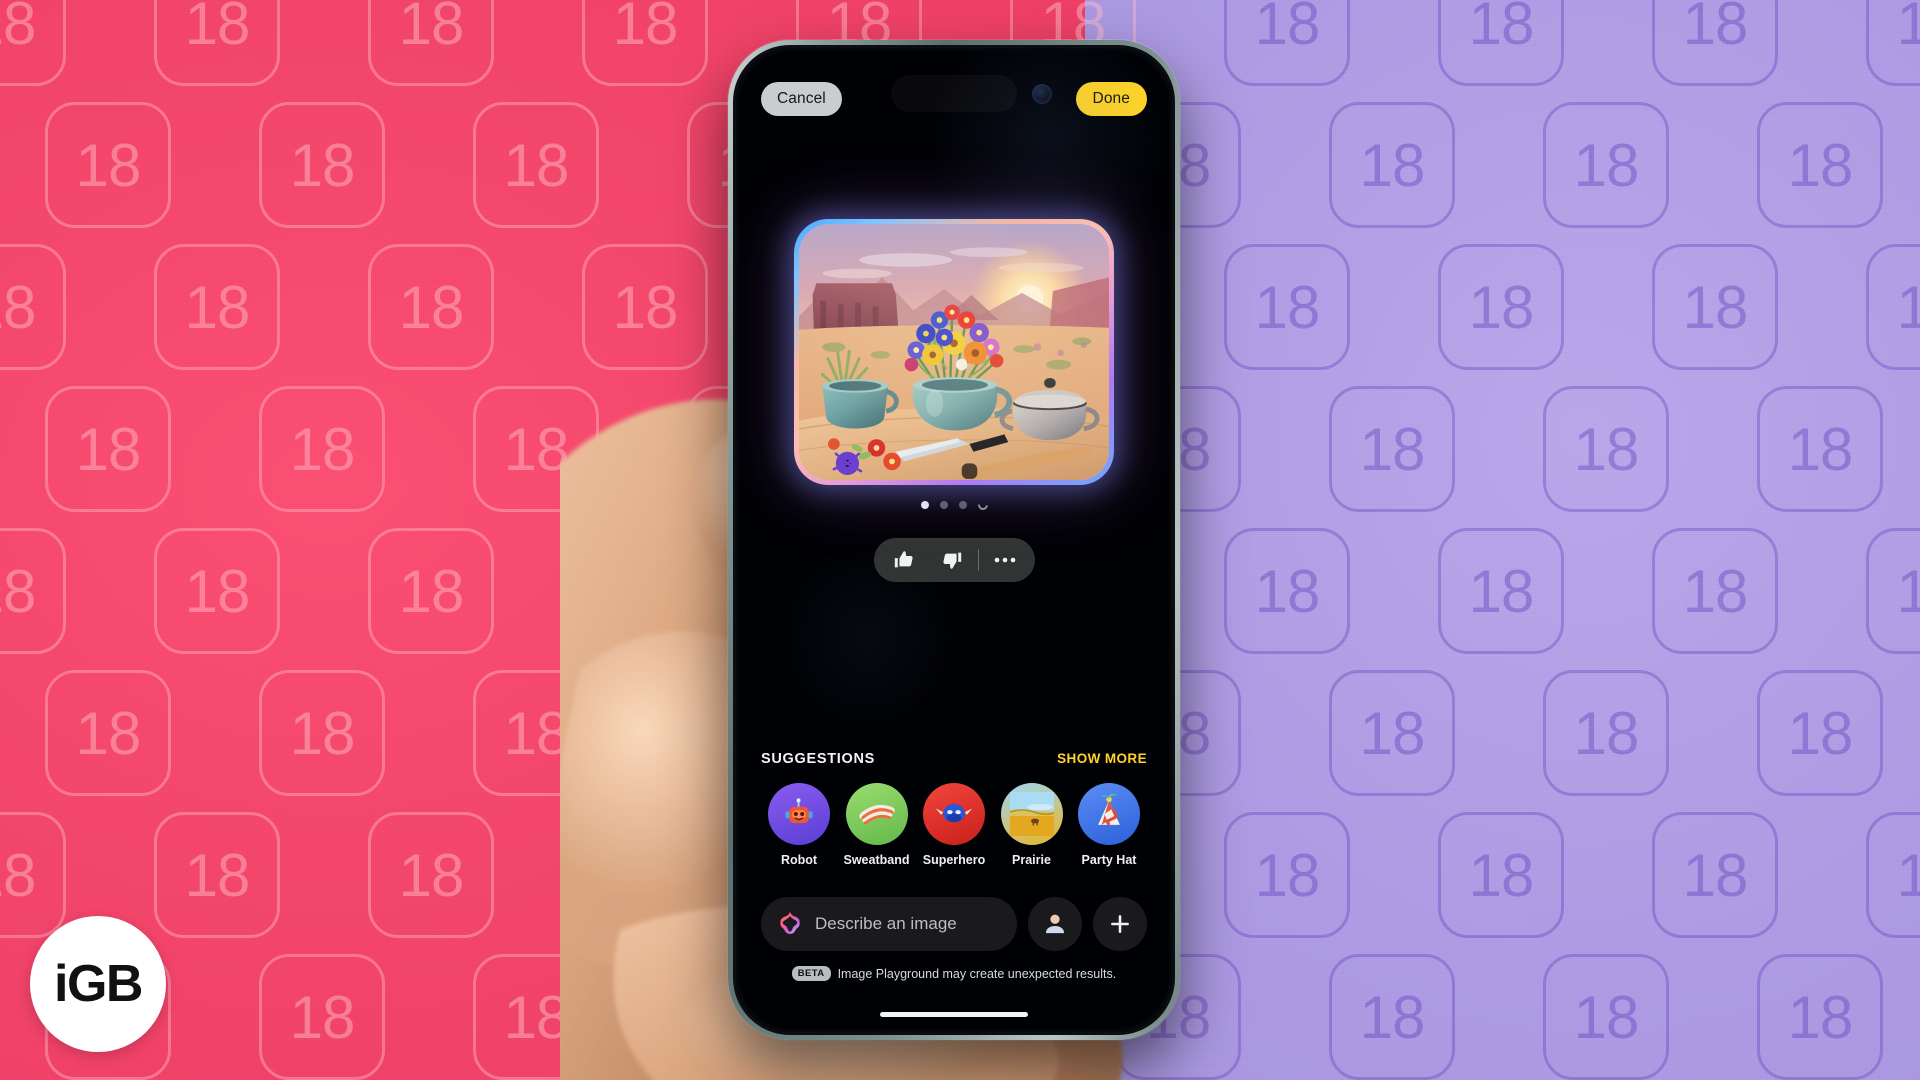 Image resolution: width=1920 pixels, height=1080 pixels. I want to click on suggestion-item-superhero: Superhero, so click(954, 825).